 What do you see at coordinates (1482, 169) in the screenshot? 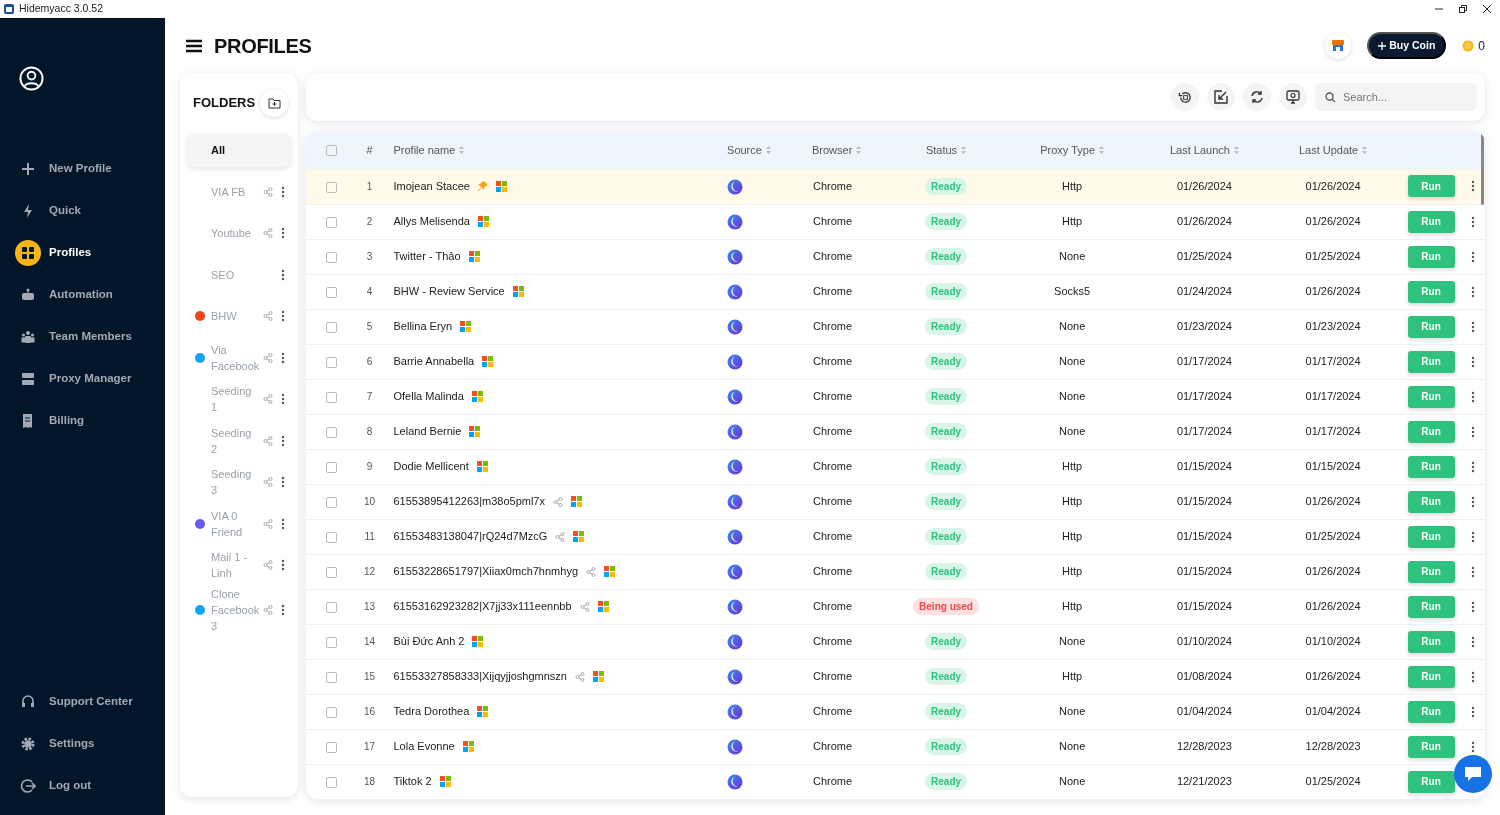
I see `scrollbar` at bounding box center [1482, 169].